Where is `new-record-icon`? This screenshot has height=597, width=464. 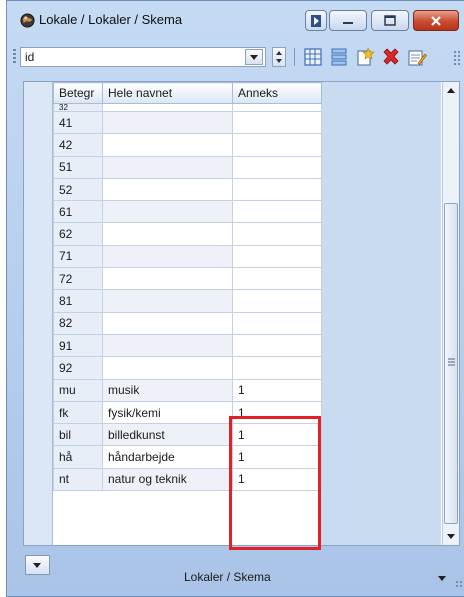
new-record-icon is located at coordinates (365, 57).